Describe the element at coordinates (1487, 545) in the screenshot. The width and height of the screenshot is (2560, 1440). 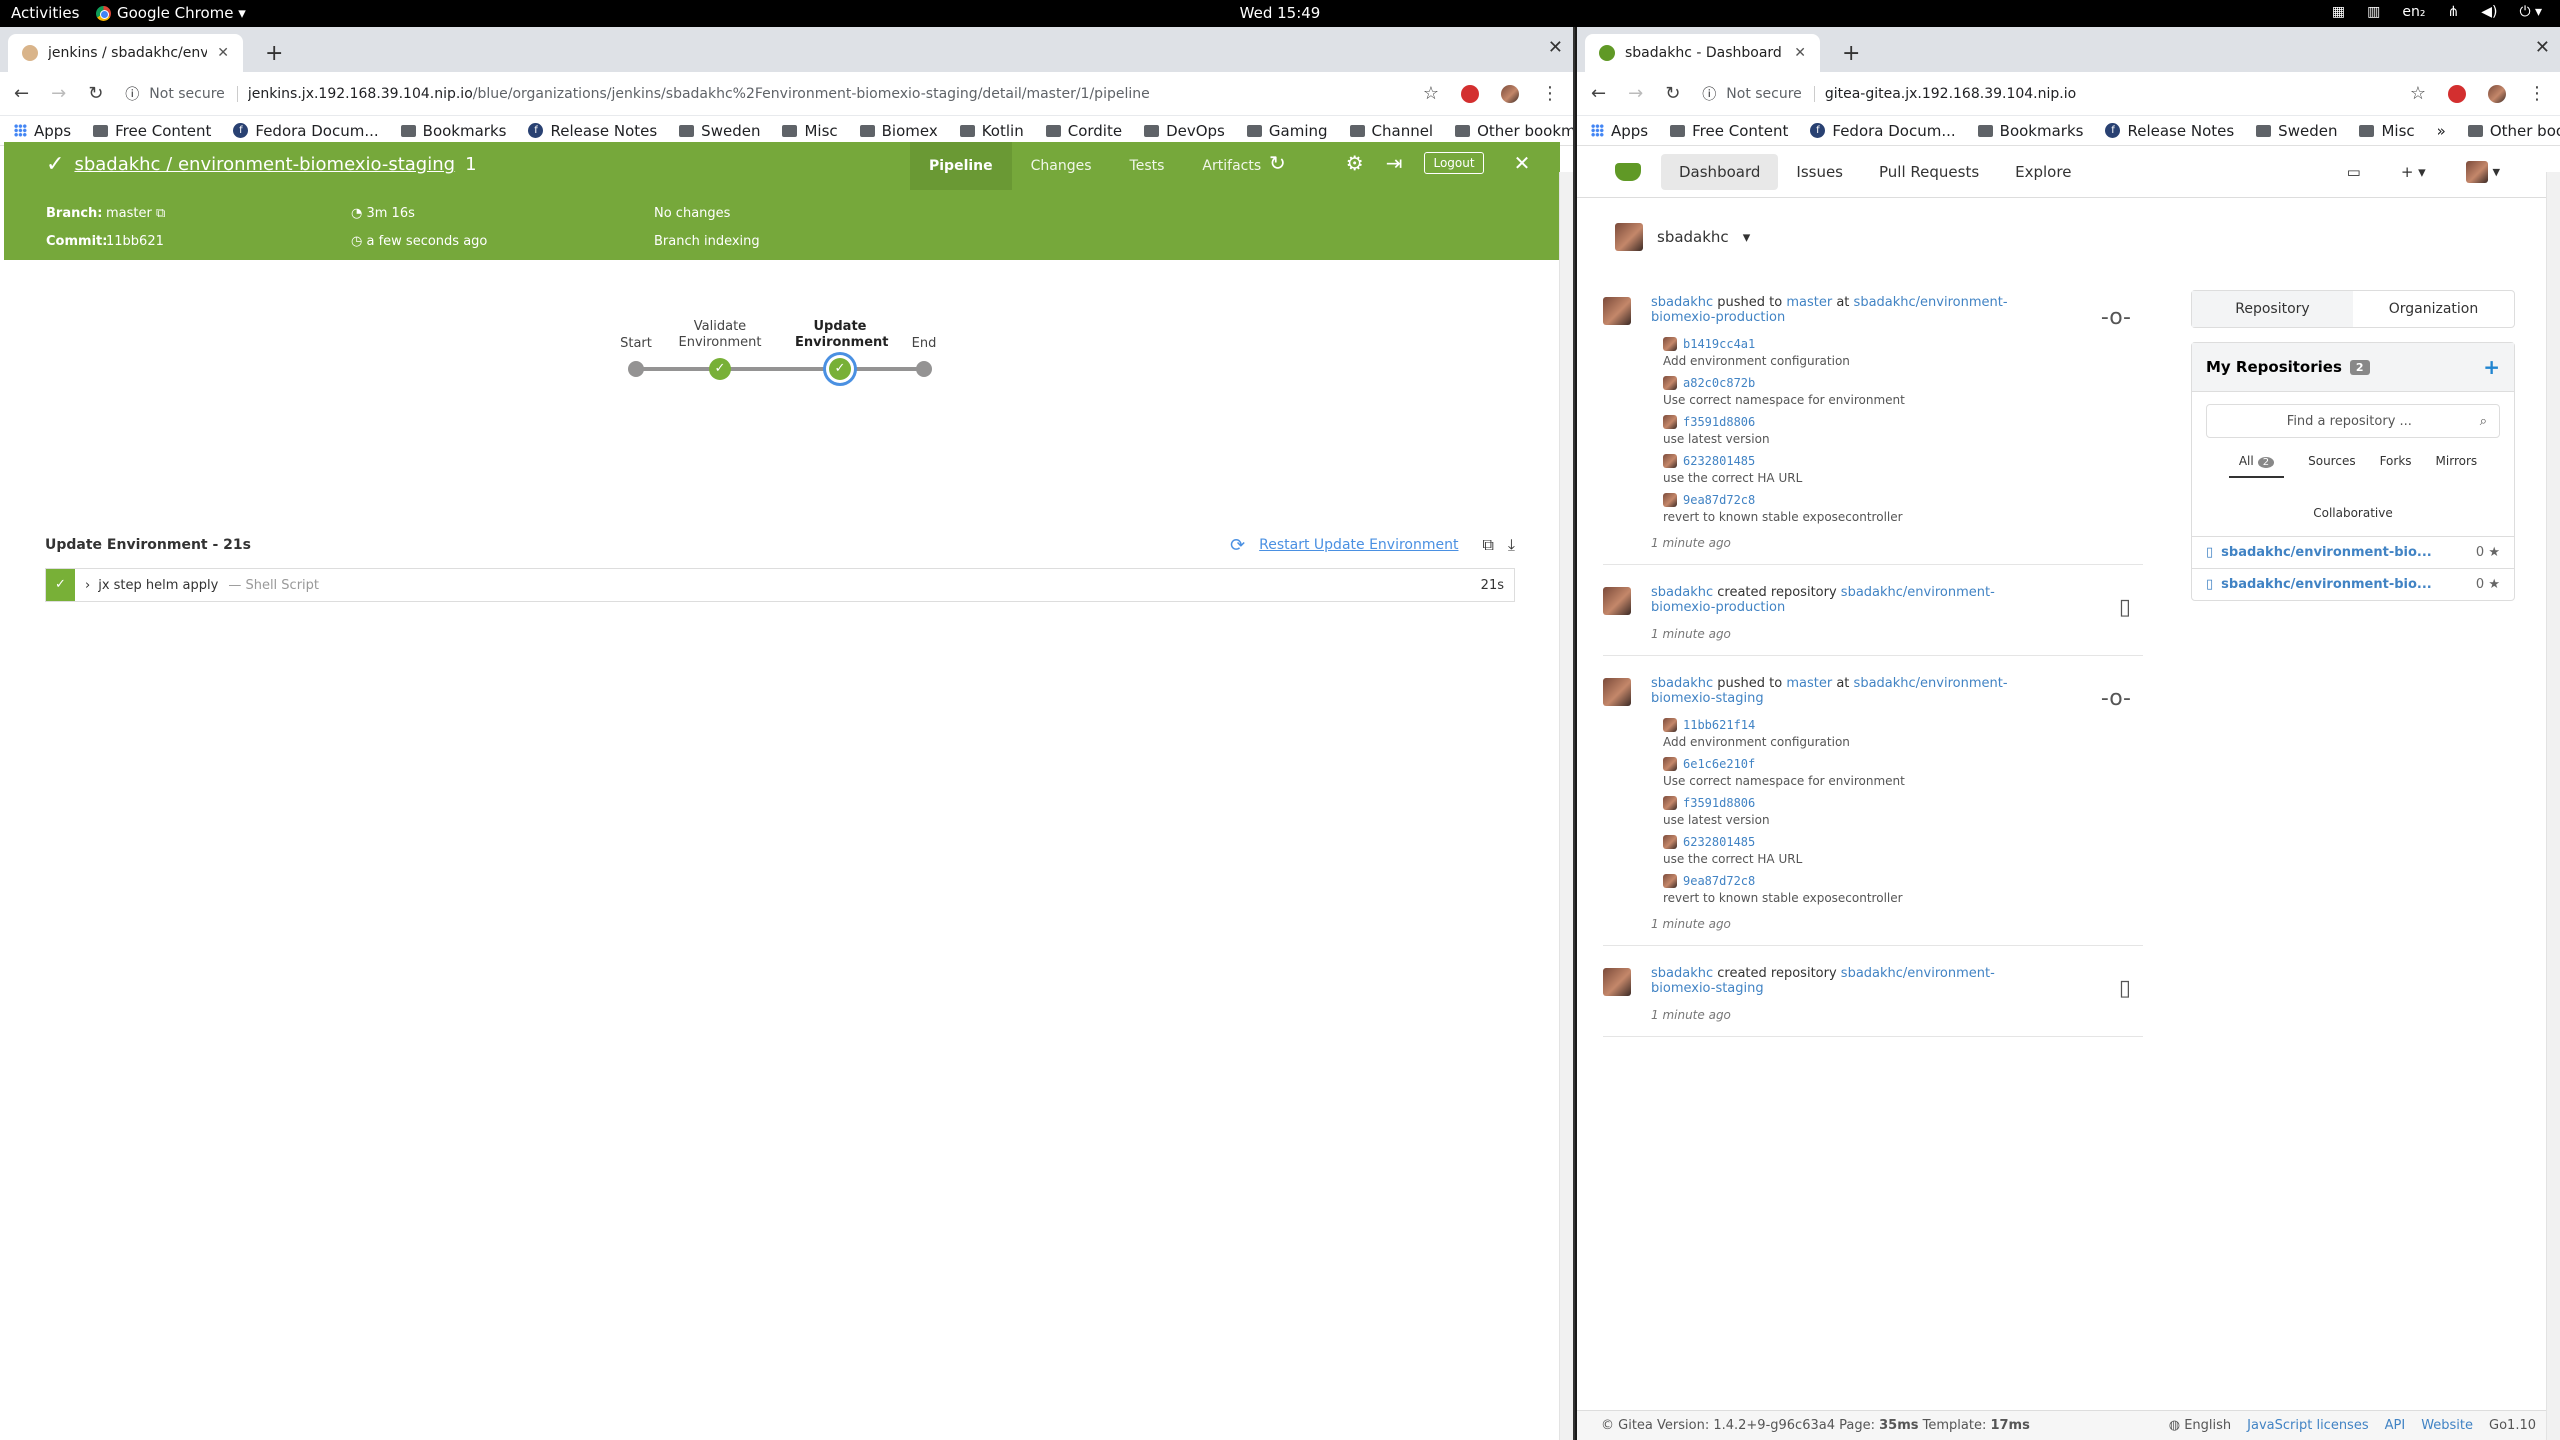
I see `open-log-icon: ⧉` at that location.